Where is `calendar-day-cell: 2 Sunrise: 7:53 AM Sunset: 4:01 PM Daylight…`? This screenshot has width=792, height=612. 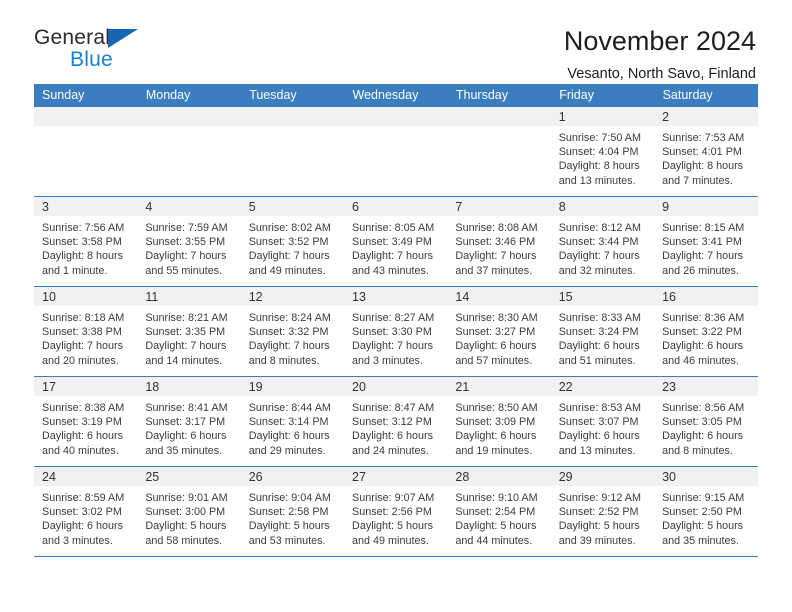
calendar-day-cell: 2 Sunrise: 7:53 AM Sunset: 4:01 PM Daylight… is located at coordinates (706, 152).